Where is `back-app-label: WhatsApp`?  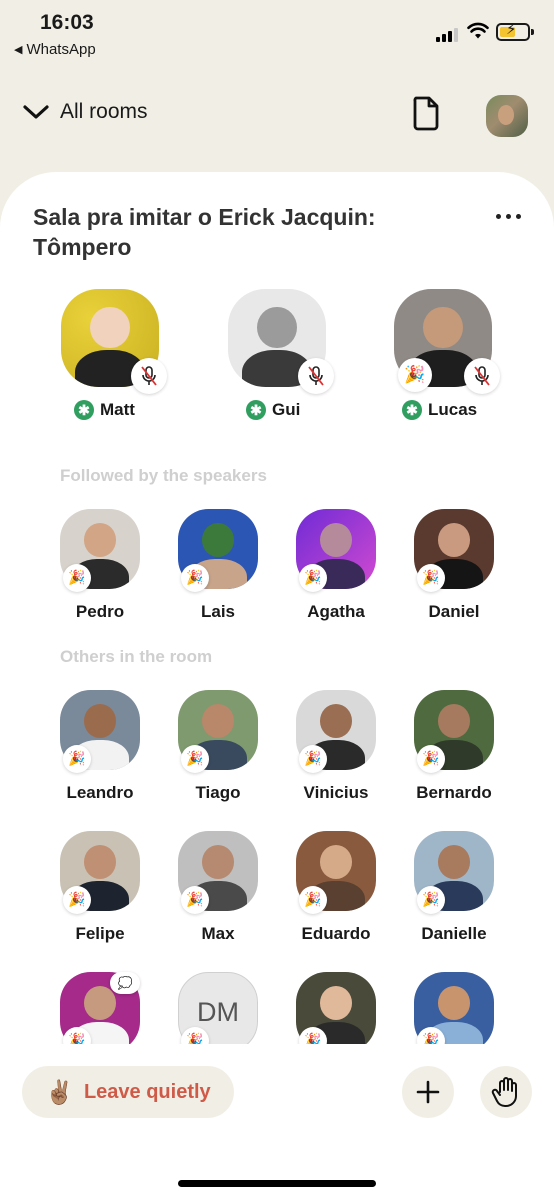
back-app-label: WhatsApp is located at coordinates (61, 49).